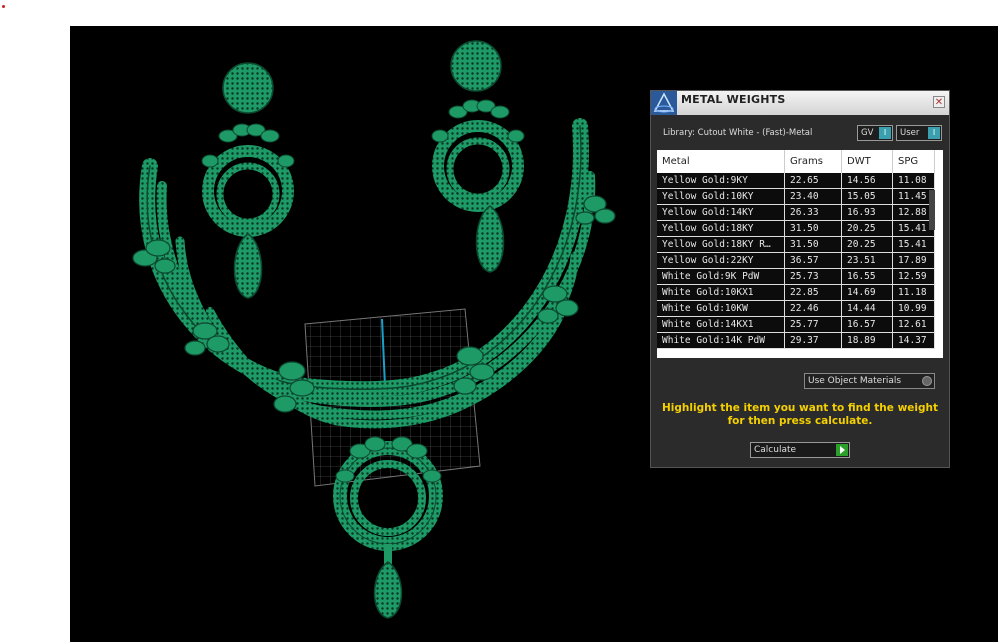 This screenshot has width=998, height=642. I want to click on cell-dwt: 14.44, so click(867, 308).